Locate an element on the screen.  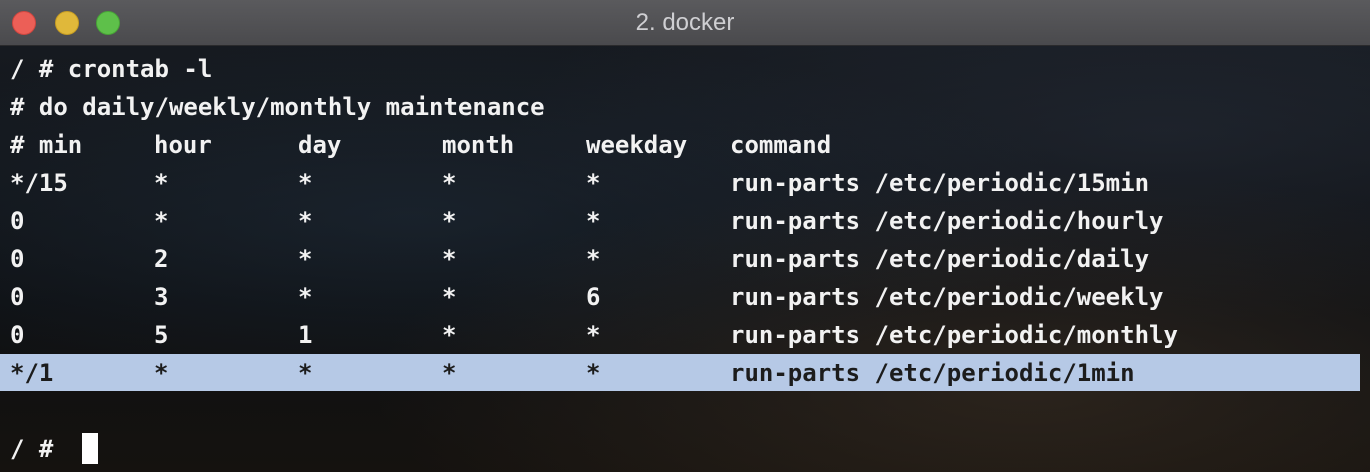
command-line: / # crontab -l is located at coordinates (111, 69).